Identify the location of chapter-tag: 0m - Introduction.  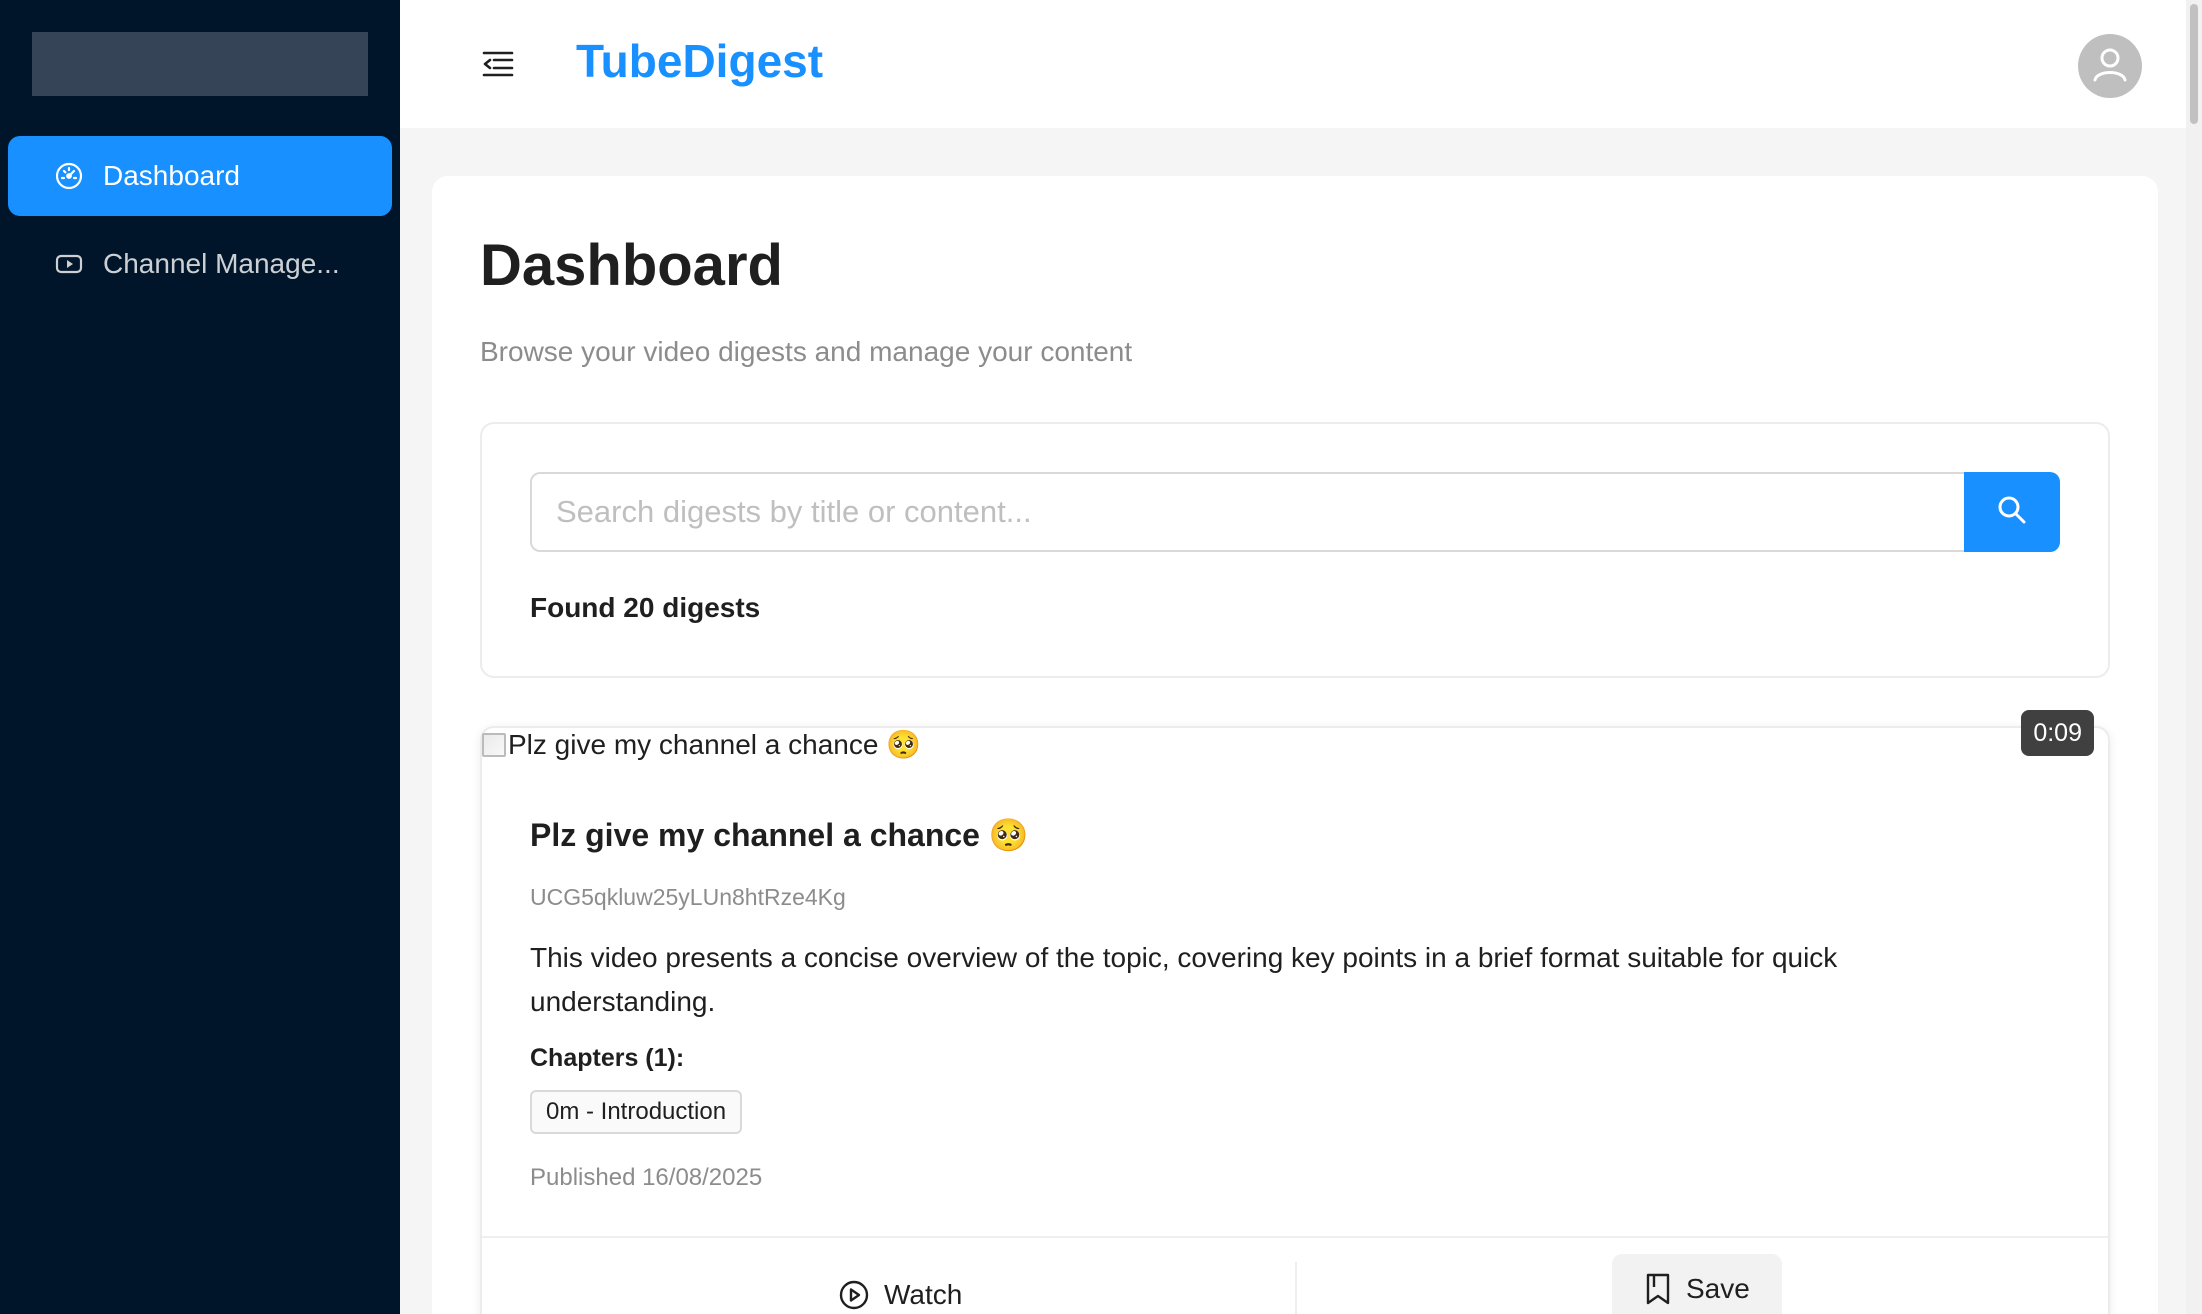
(636, 1112).